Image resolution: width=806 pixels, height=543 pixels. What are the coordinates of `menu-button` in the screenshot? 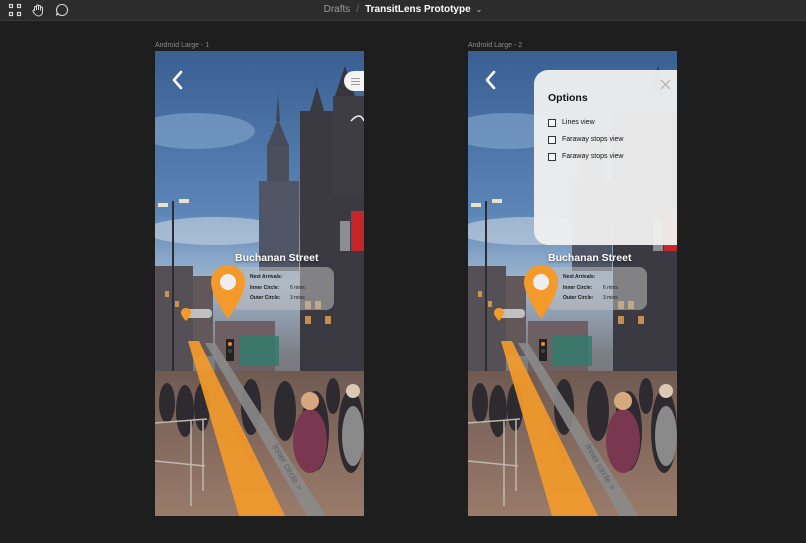 It's located at (354, 81).